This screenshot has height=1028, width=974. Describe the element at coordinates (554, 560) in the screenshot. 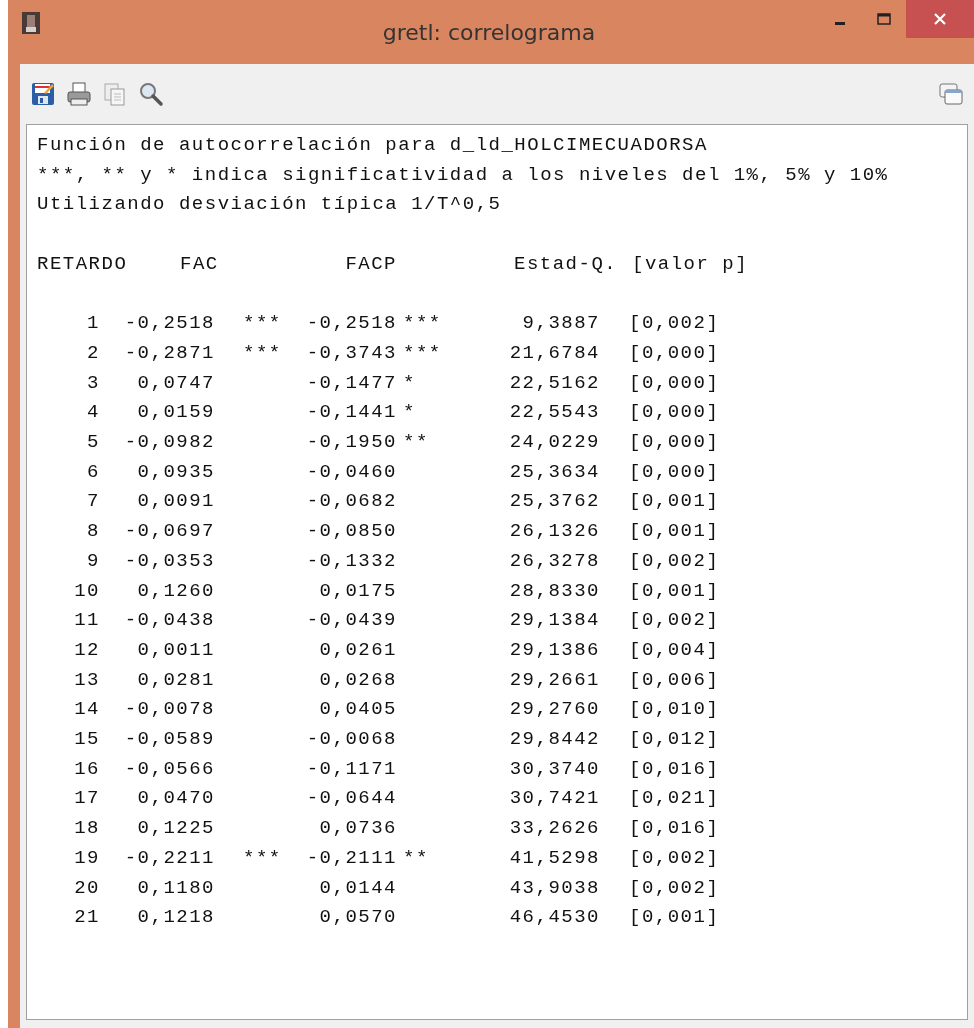

I see `q-stat-value: 26,3278` at that location.